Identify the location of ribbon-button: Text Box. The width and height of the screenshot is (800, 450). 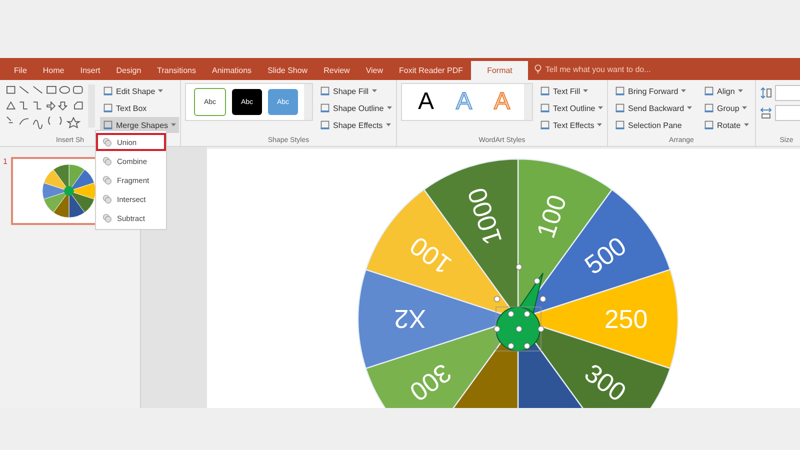
(140, 108).